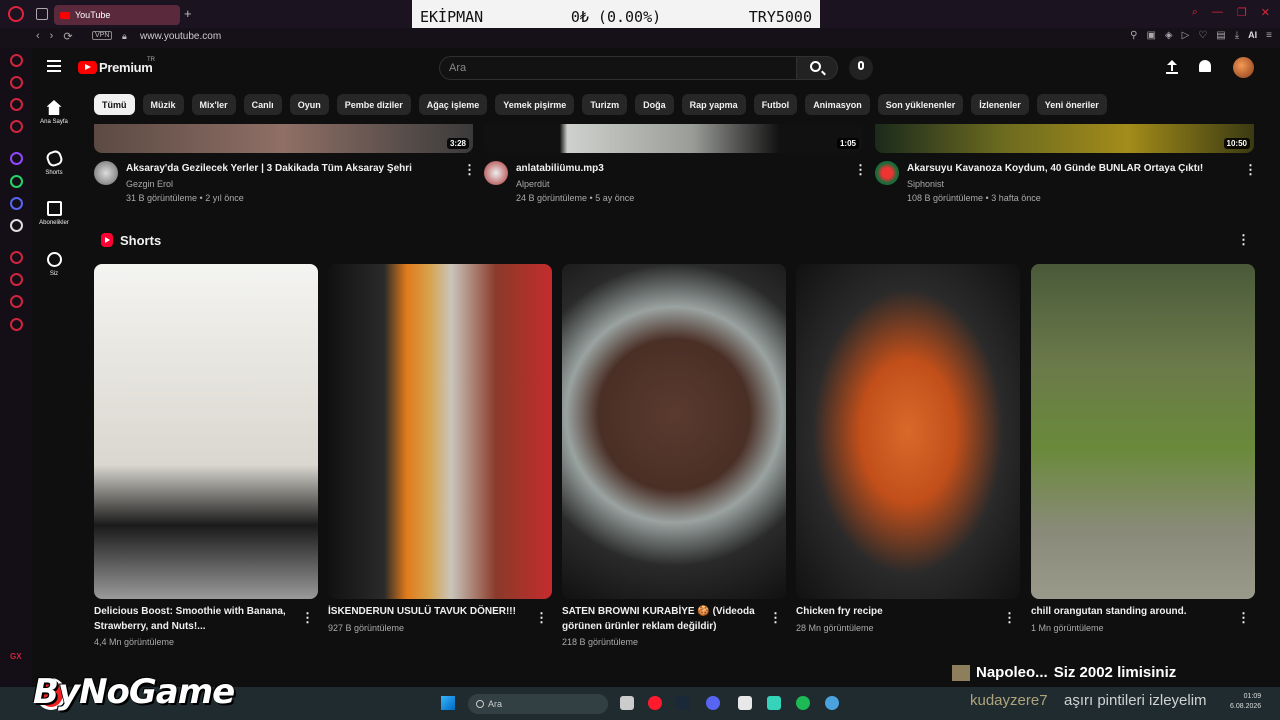 The width and height of the screenshot is (1280, 720). Describe the element at coordinates (54, 112) in the screenshot. I see `nav-home: Ana Sayfa` at that location.